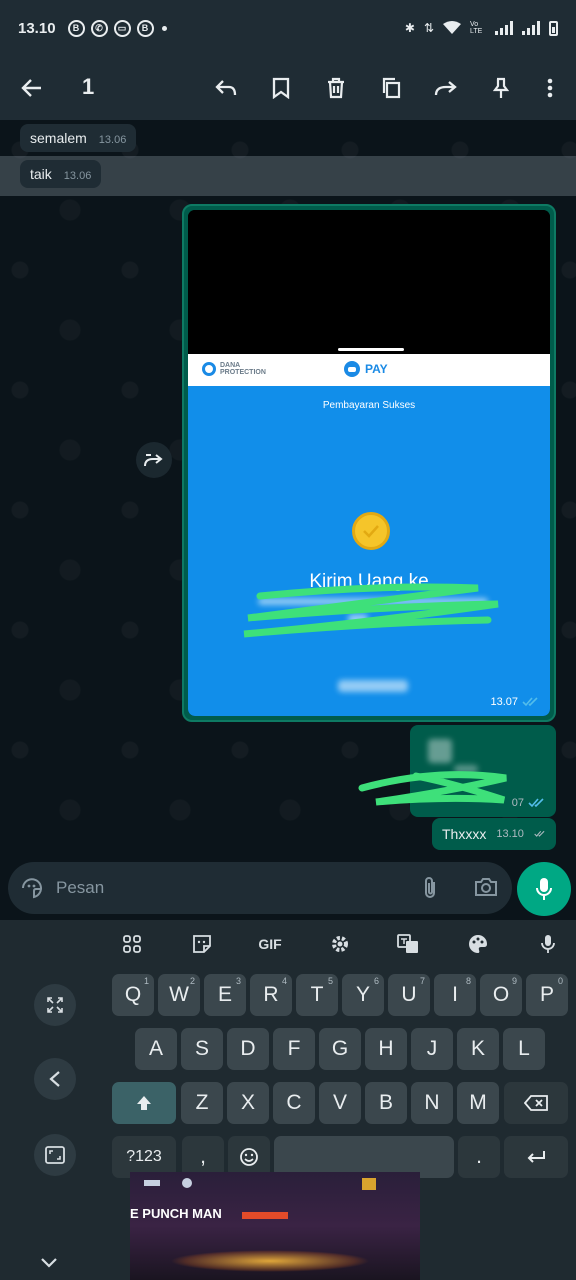 The image size is (576, 1280). Describe the element at coordinates (478, 1049) in the screenshot. I see `key-k: K` at that location.